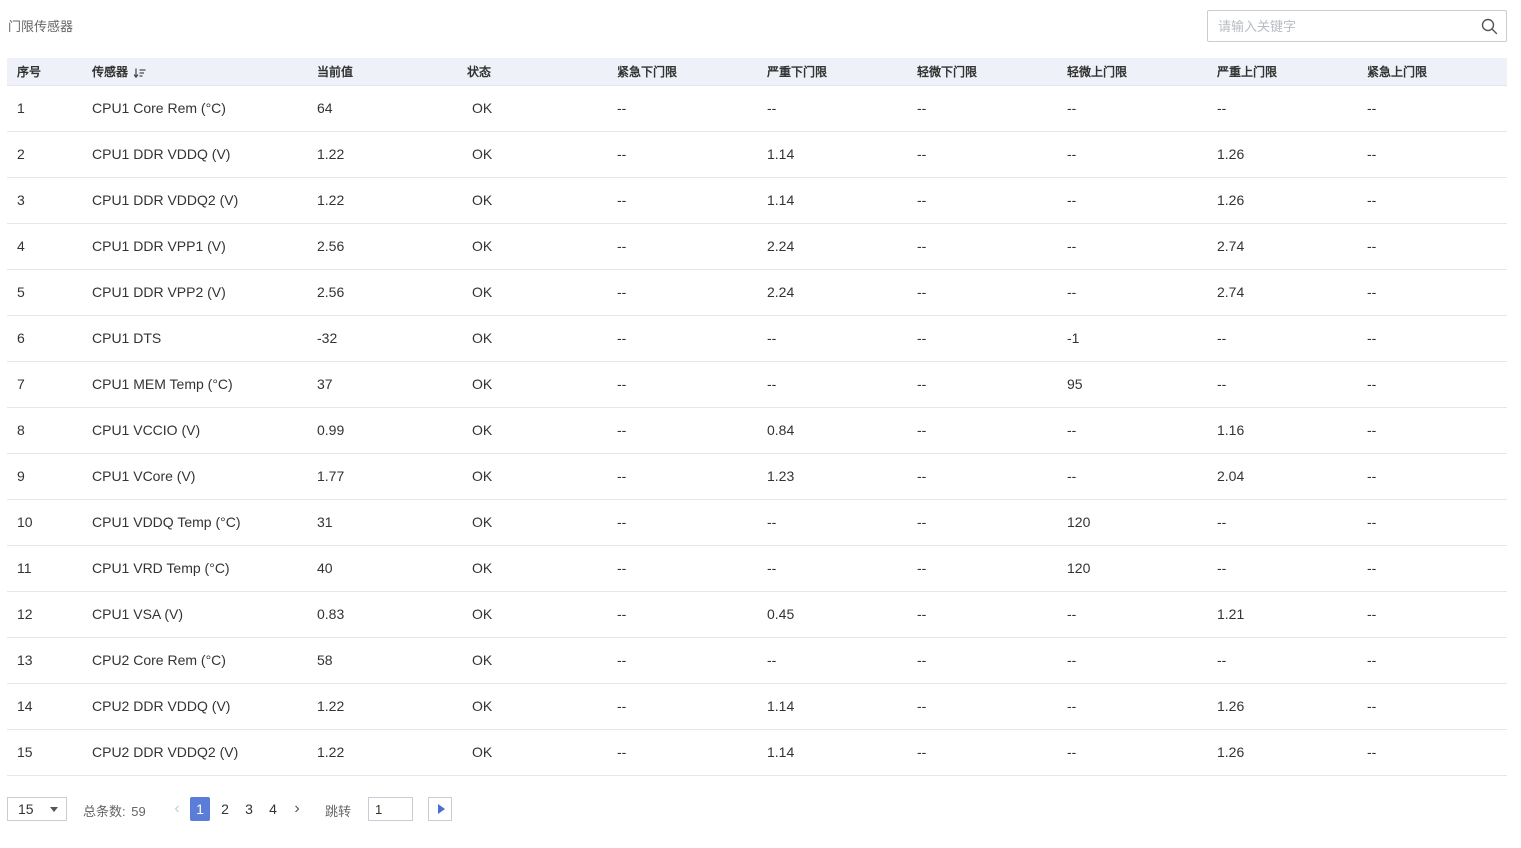 This screenshot has width=1521, height=848. What do you see at coordinates (21, 154) in the screenshot?
I see `cell-index: 2` at bounding box center [21, 154].